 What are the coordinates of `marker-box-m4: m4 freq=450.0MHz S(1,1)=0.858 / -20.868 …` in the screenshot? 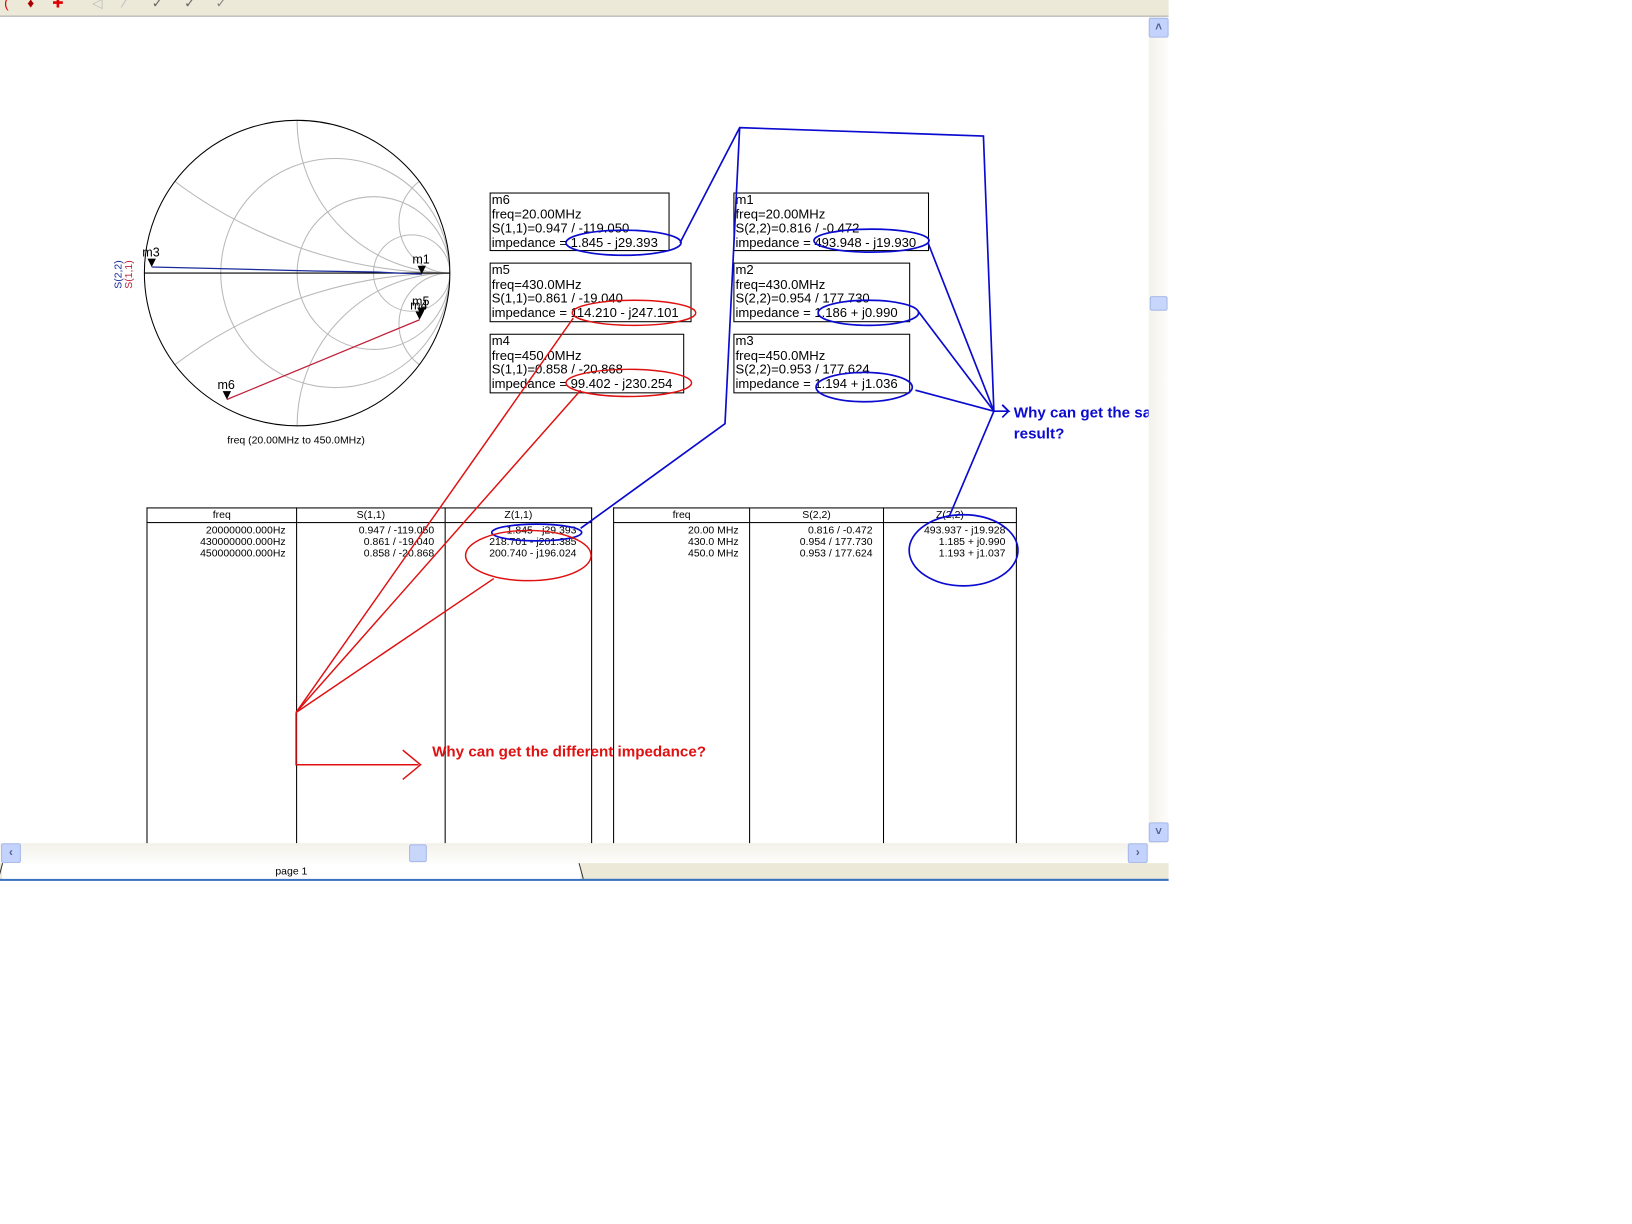 It's located at (587, 363).